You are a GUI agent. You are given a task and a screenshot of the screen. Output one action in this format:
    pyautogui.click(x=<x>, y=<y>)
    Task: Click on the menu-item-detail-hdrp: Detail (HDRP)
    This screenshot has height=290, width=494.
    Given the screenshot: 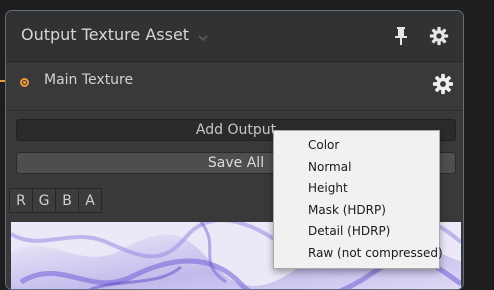 What is the action you would take?
    pyautogui.click(x=356, y=232)
    